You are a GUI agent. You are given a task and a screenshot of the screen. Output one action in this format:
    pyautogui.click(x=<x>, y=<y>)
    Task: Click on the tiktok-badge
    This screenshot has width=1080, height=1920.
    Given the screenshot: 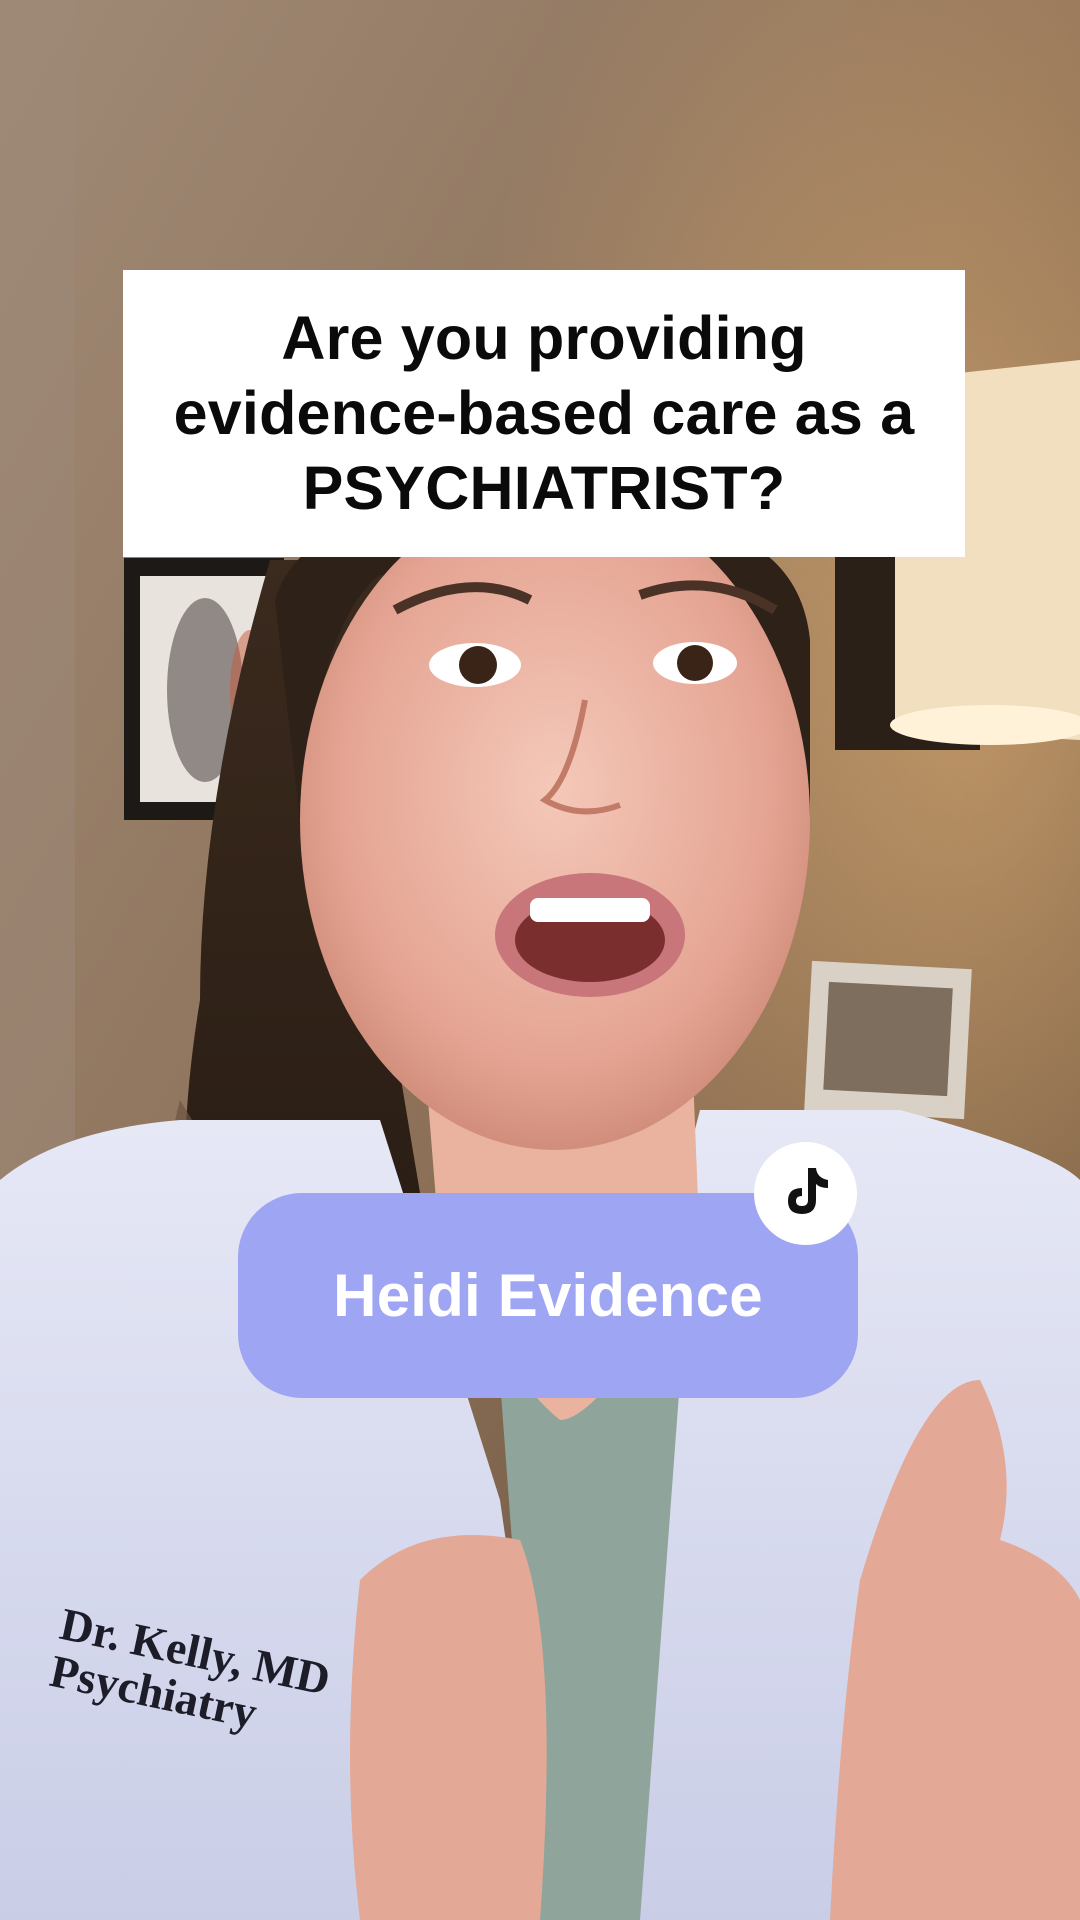 What is the action you would take?
    pyautogui.click(x=805, y=1193)
    